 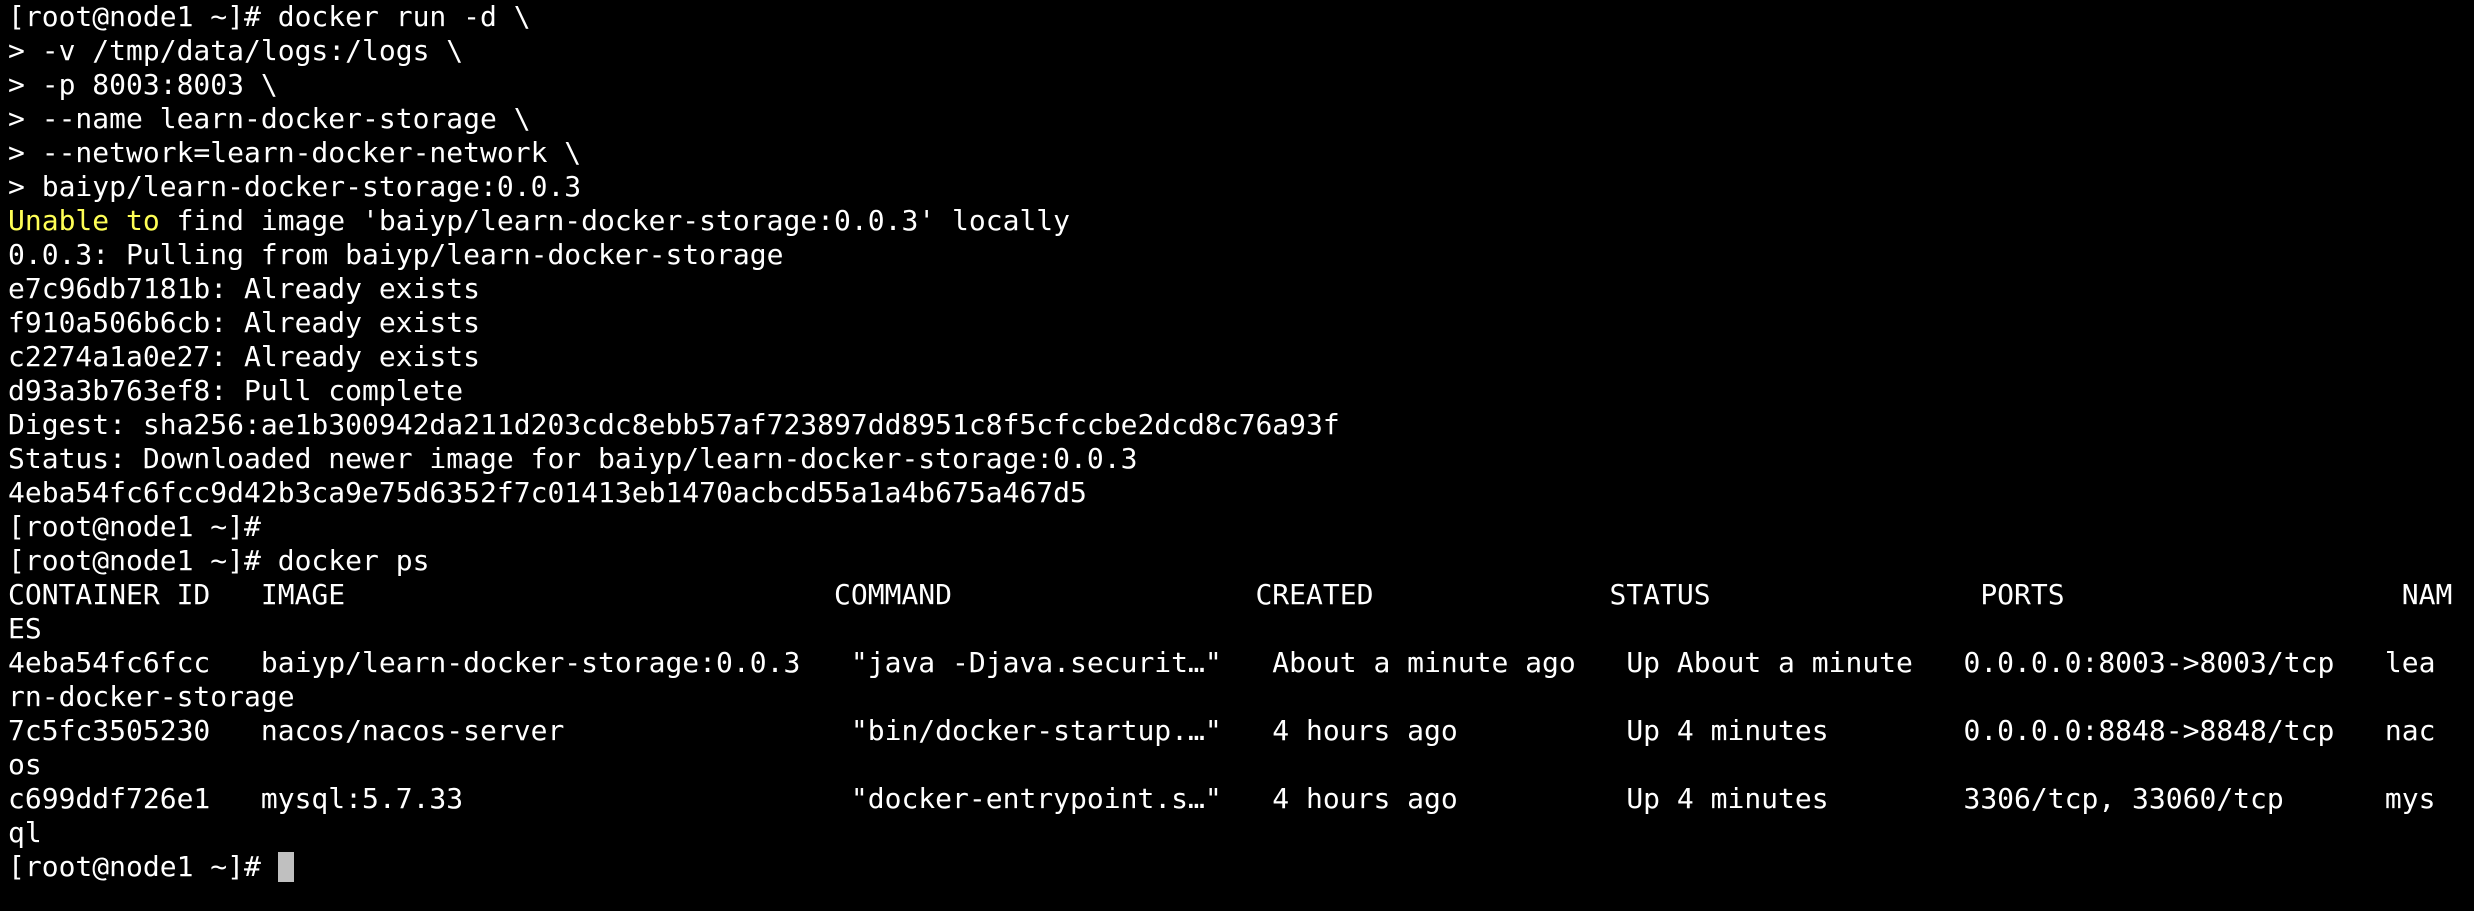 I want to click on terminal-line: os, so click(x=25, y=764).